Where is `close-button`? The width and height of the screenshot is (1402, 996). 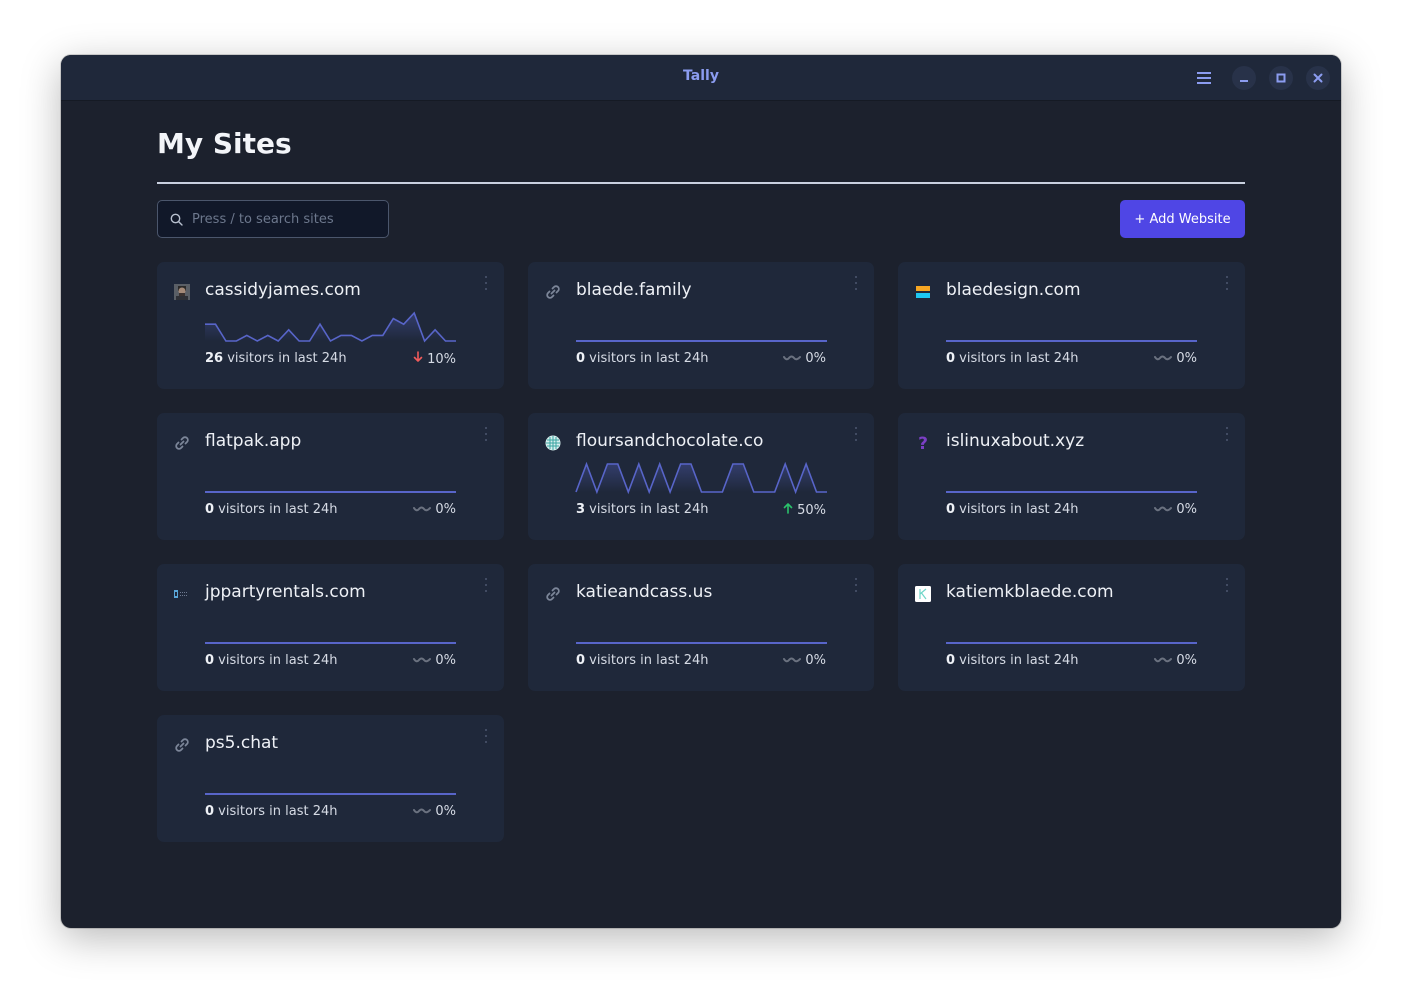 close-button is located at coordinates (1318, 78).